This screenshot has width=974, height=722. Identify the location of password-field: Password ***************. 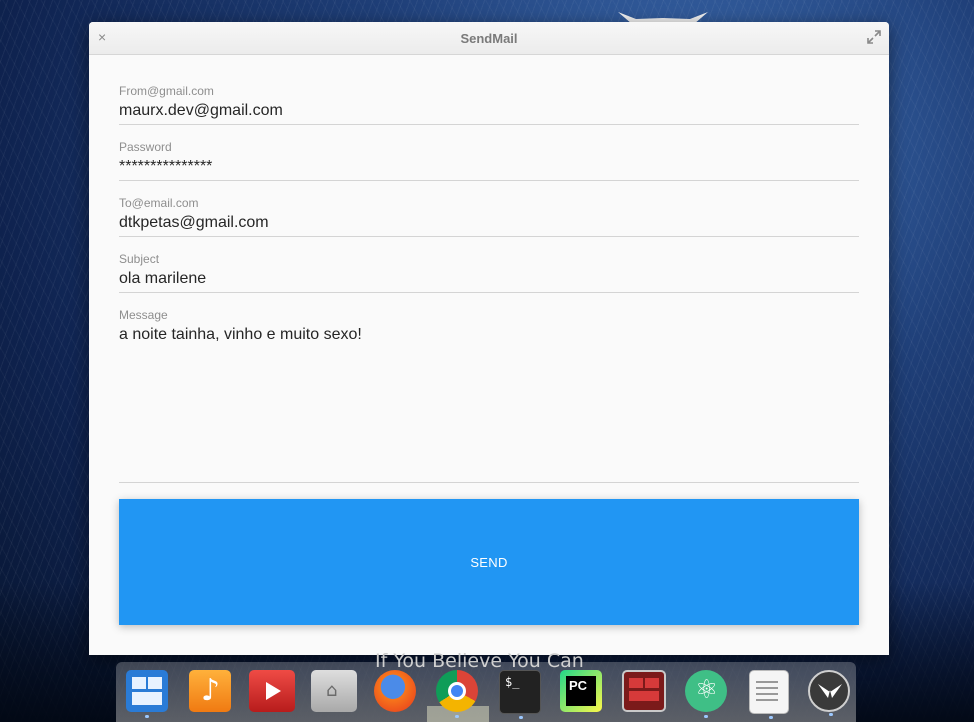
(489, 160).